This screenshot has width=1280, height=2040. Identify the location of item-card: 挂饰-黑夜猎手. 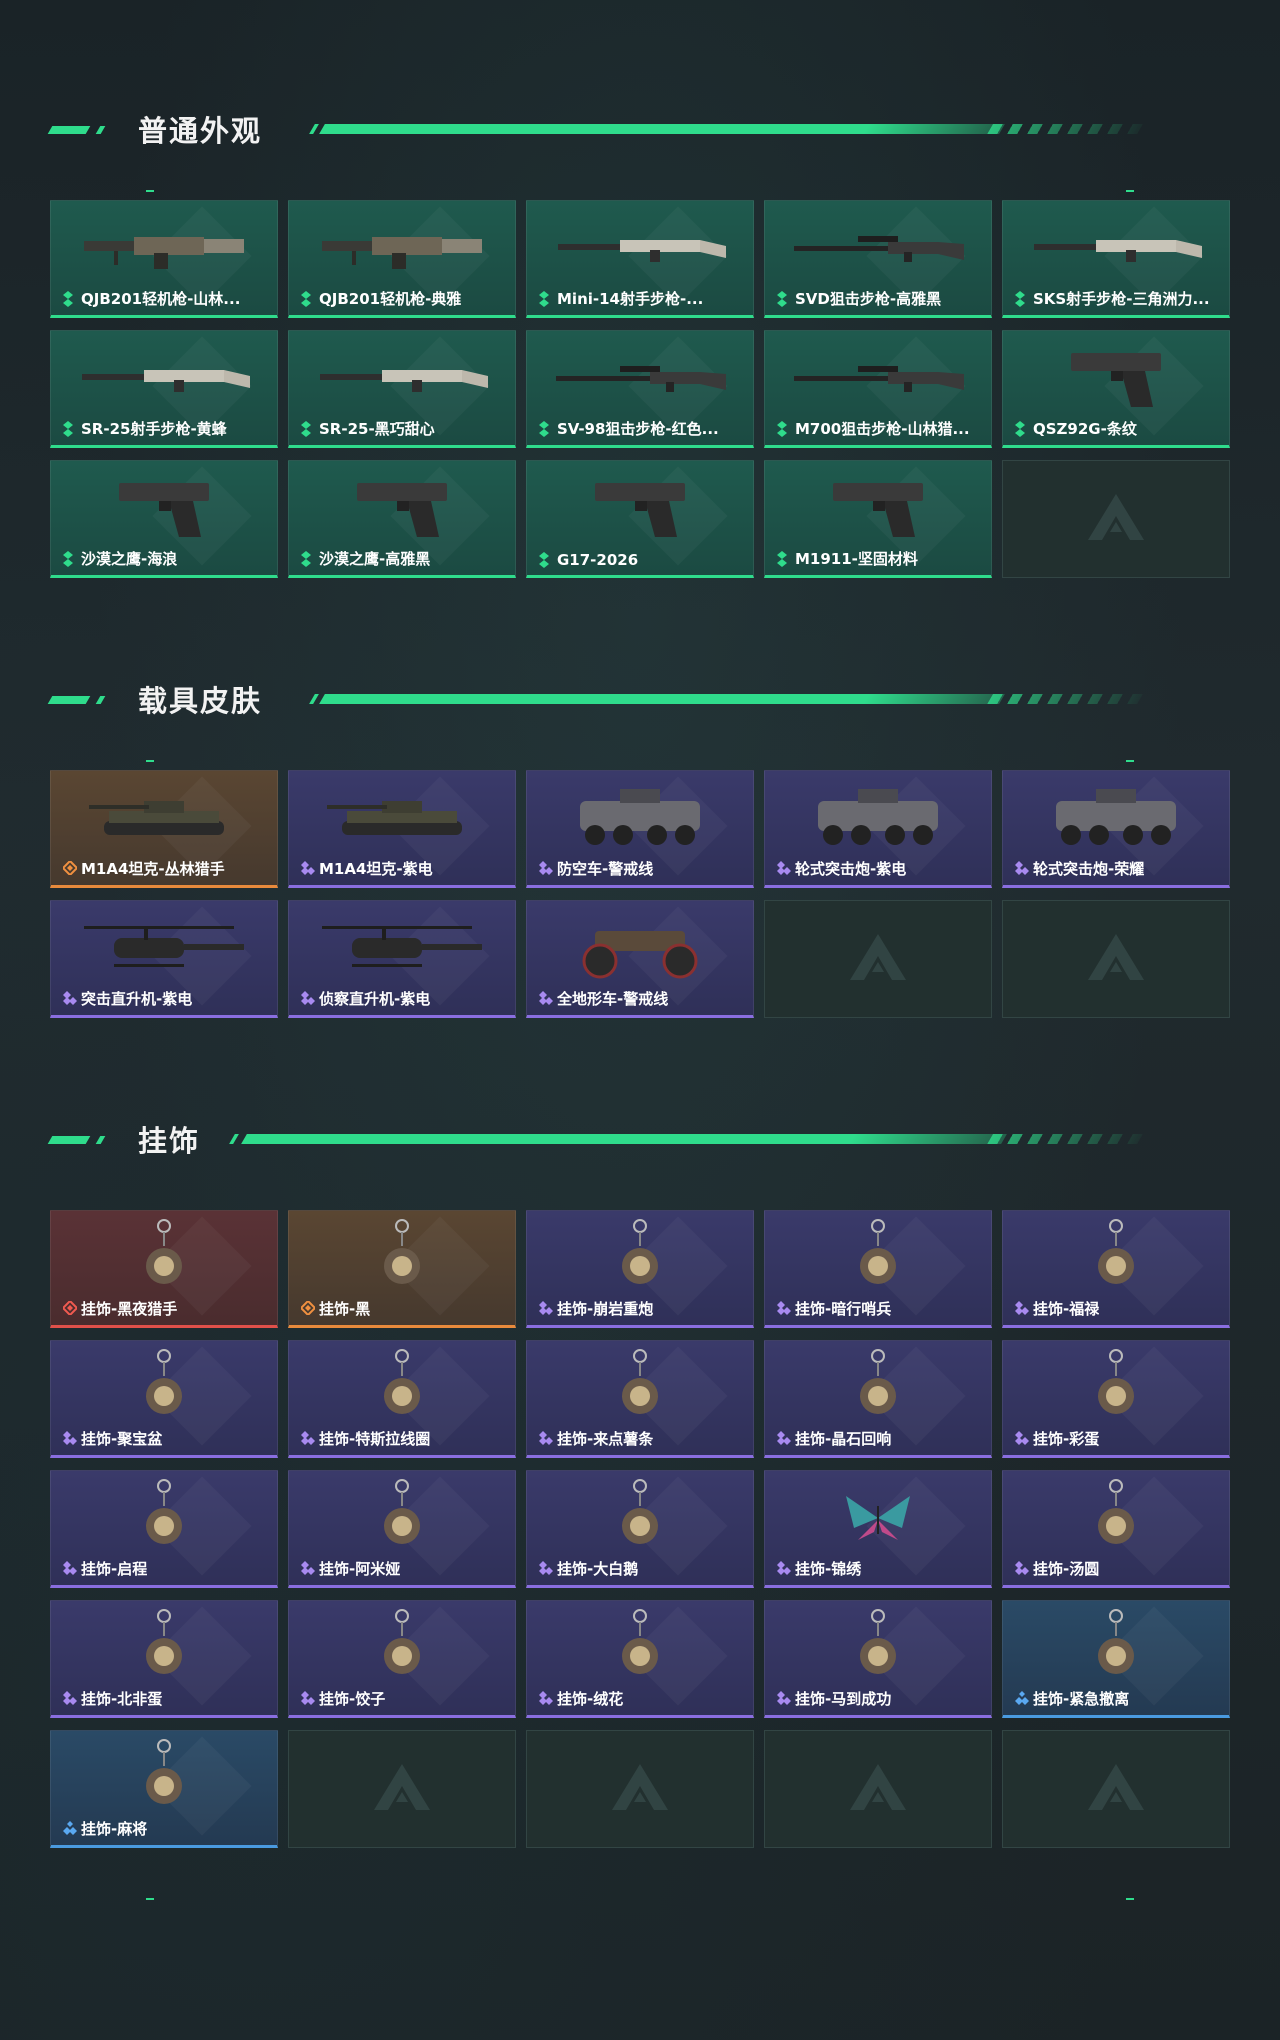
(164, 1269).